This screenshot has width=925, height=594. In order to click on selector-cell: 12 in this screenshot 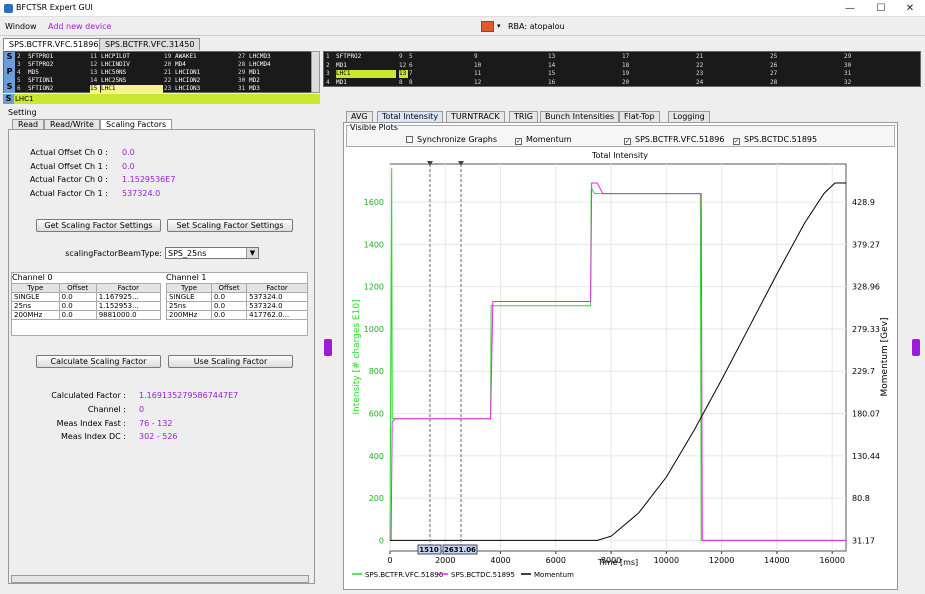, I will do `click(95, 65)`.